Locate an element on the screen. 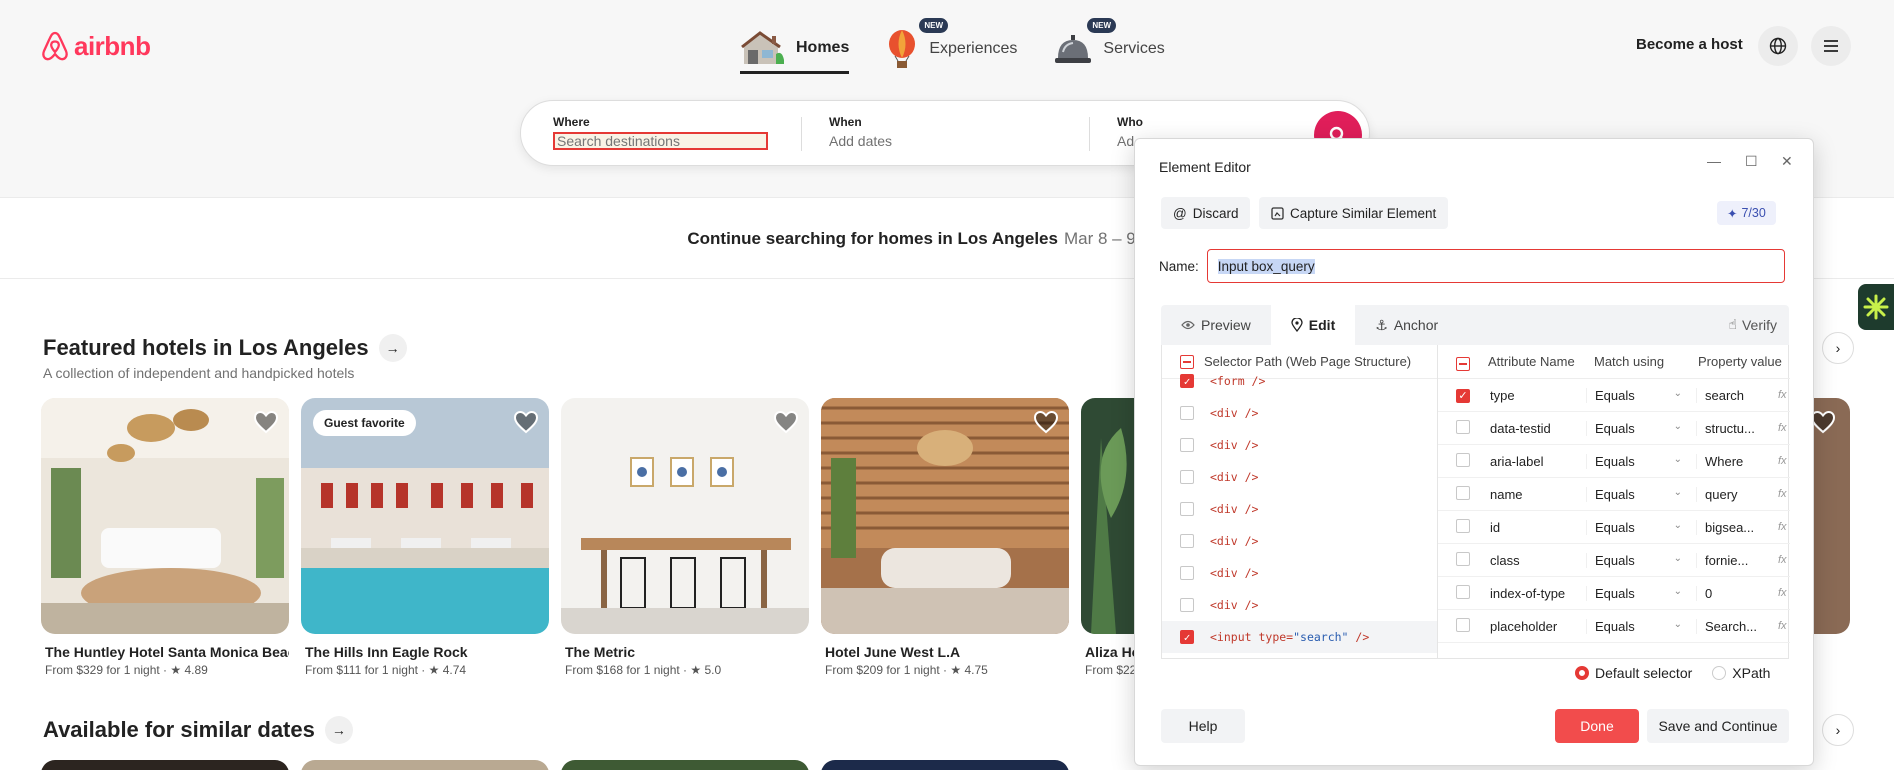 Image resolution: width=1894 pixels, height=770 pixels. hotel-photo: Guest favorite is located at coordinates (425, 516).